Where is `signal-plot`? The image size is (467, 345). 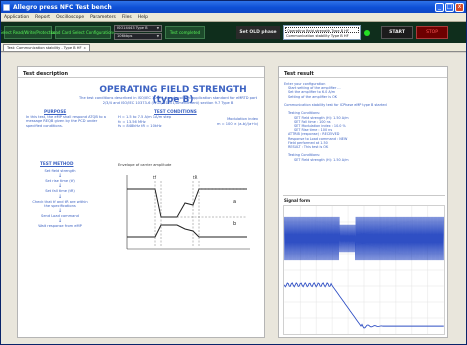
signal-plot is located at coordinates (364, 270).